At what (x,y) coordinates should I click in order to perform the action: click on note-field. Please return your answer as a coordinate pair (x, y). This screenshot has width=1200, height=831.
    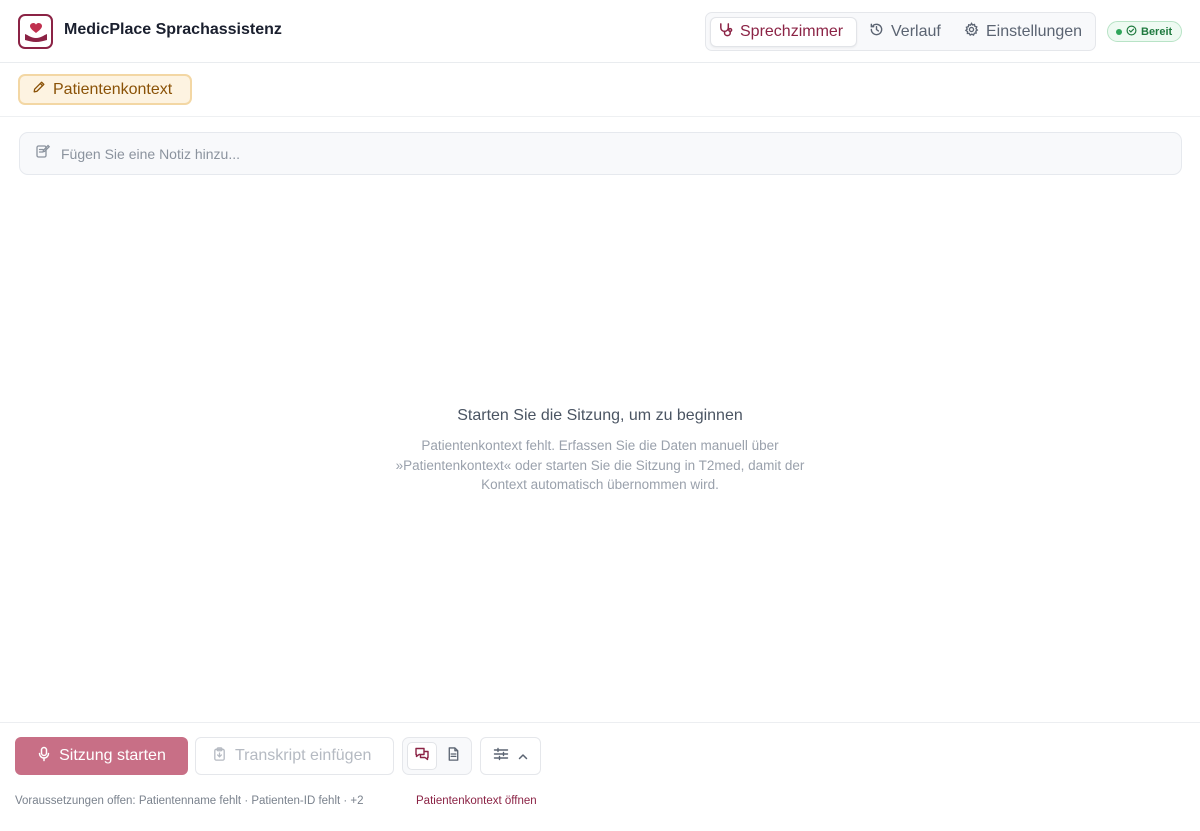
    Looking at the image, I should click on (600, 153).